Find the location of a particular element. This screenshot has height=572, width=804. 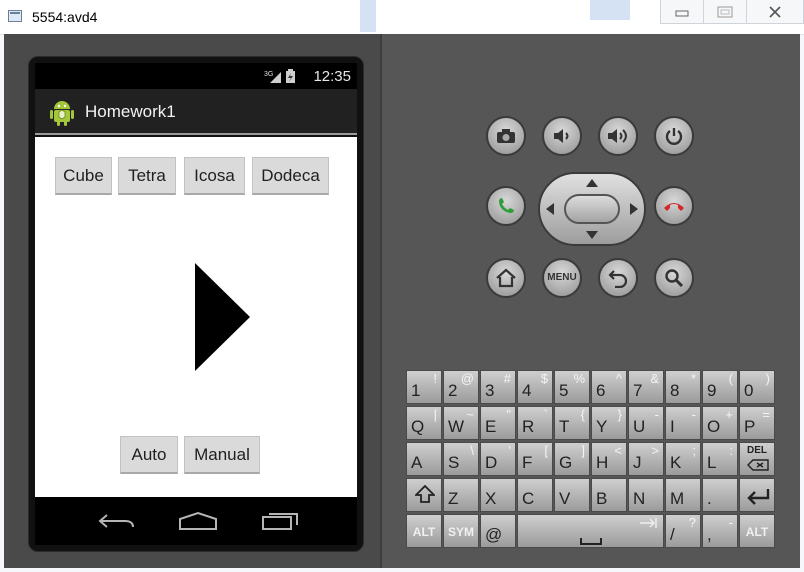

camera-button is located at coordinates (506, 136).